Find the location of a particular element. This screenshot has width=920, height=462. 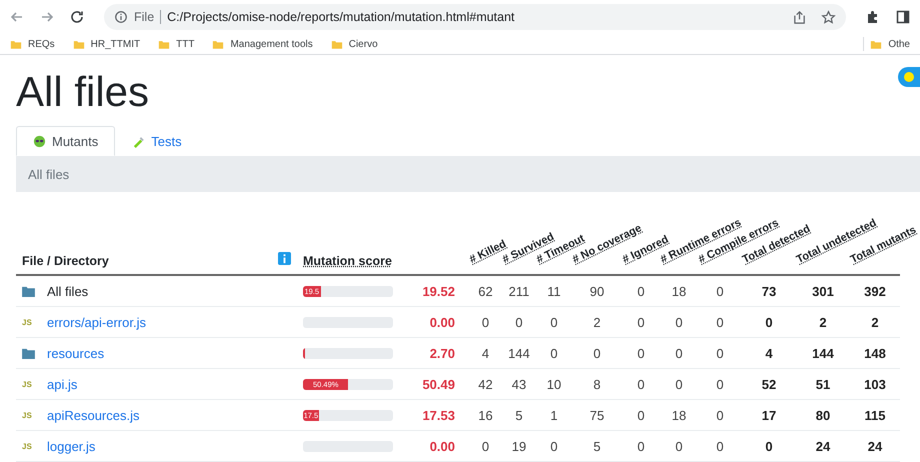

sidebar-icon is located at coordinates (903, 17).